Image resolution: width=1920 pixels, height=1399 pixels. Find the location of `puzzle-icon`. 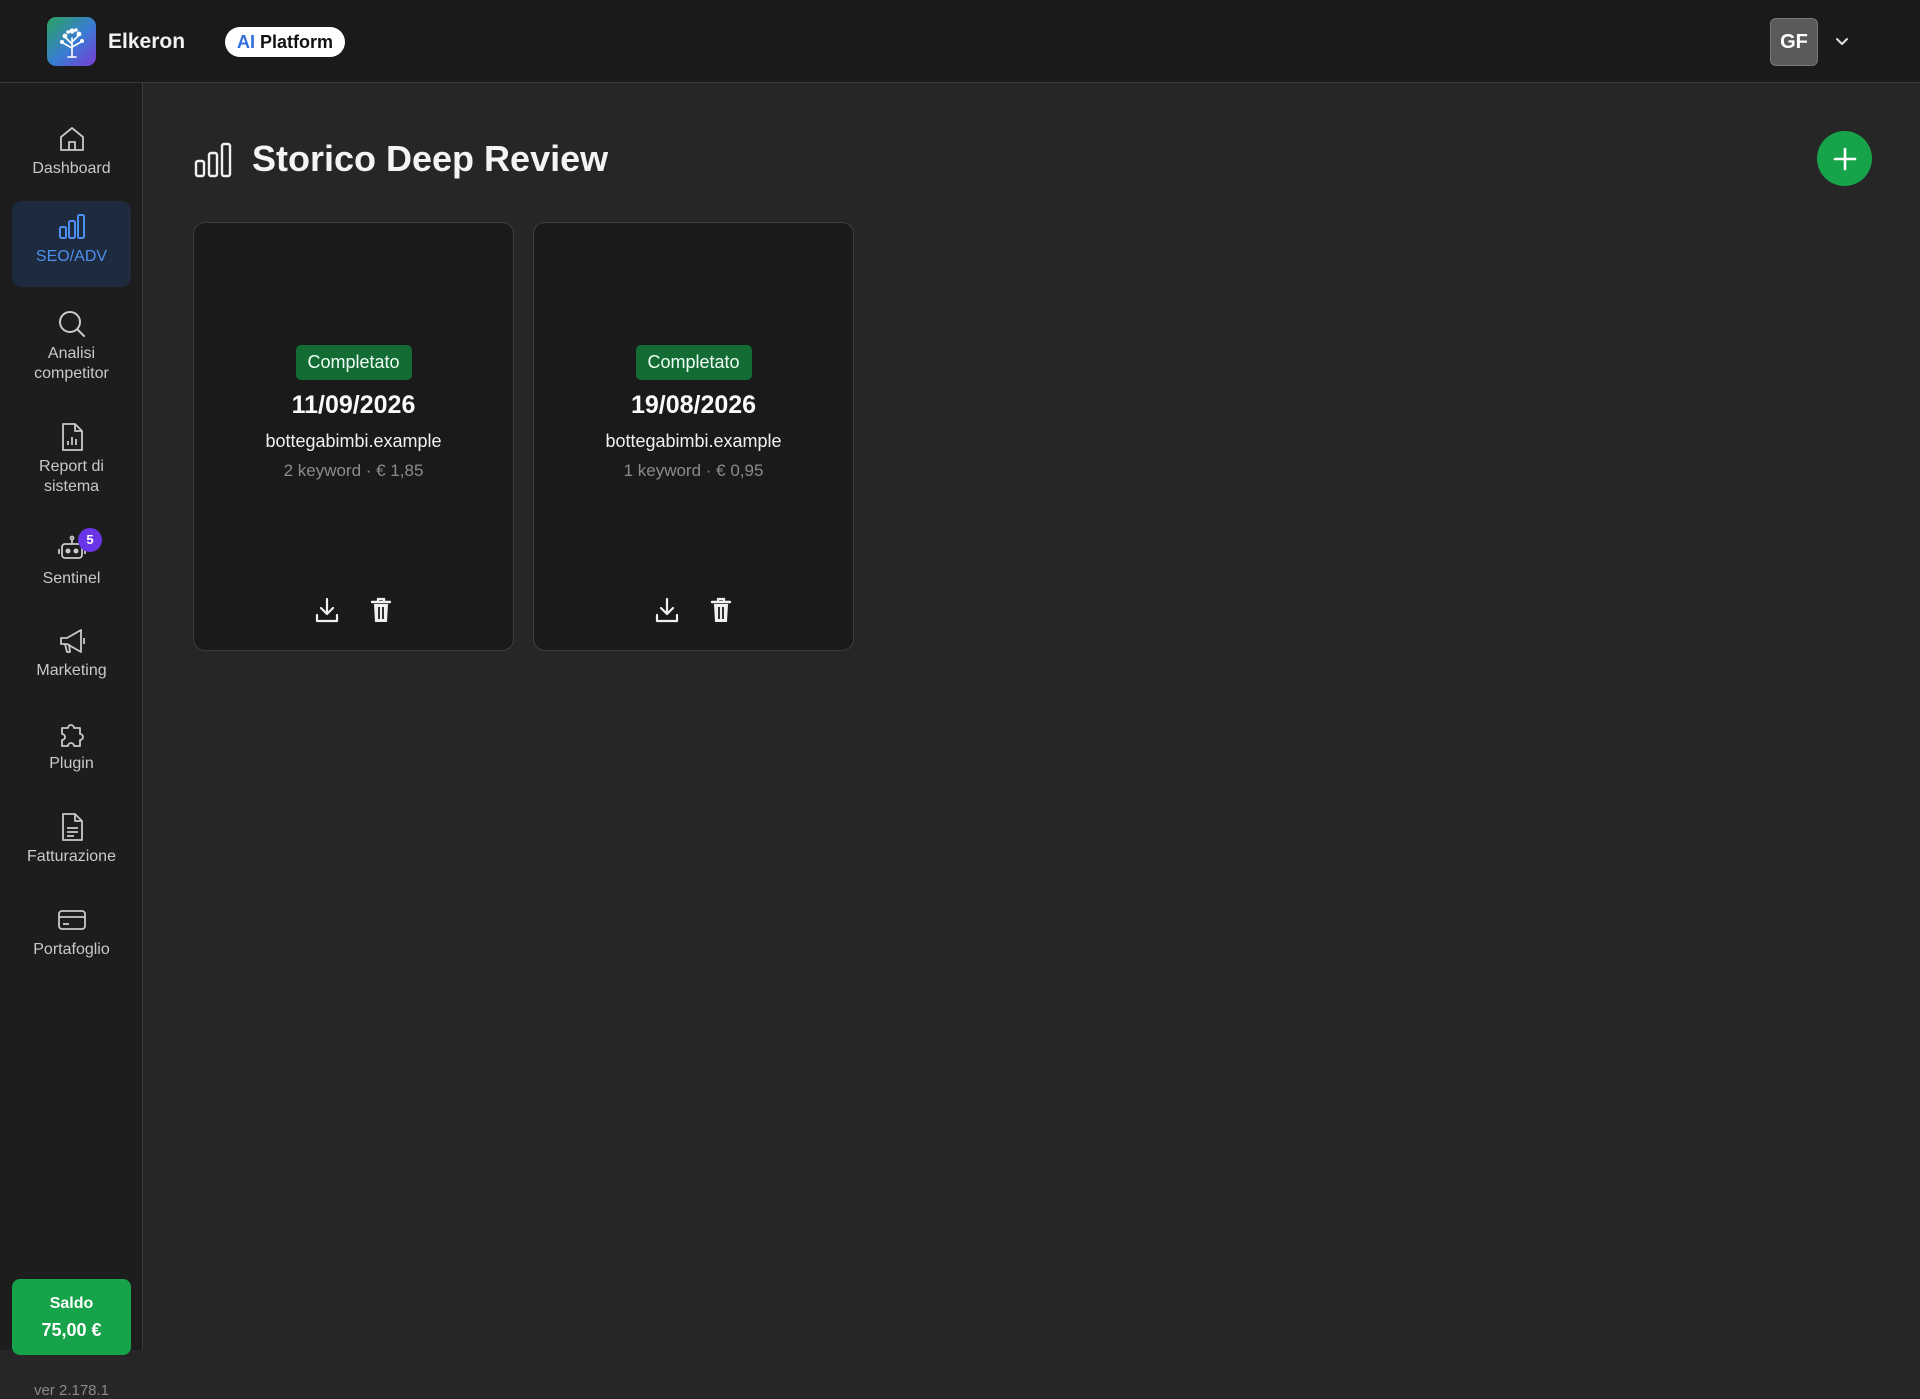

puzzle-icon is located at coordinates (72, 735).